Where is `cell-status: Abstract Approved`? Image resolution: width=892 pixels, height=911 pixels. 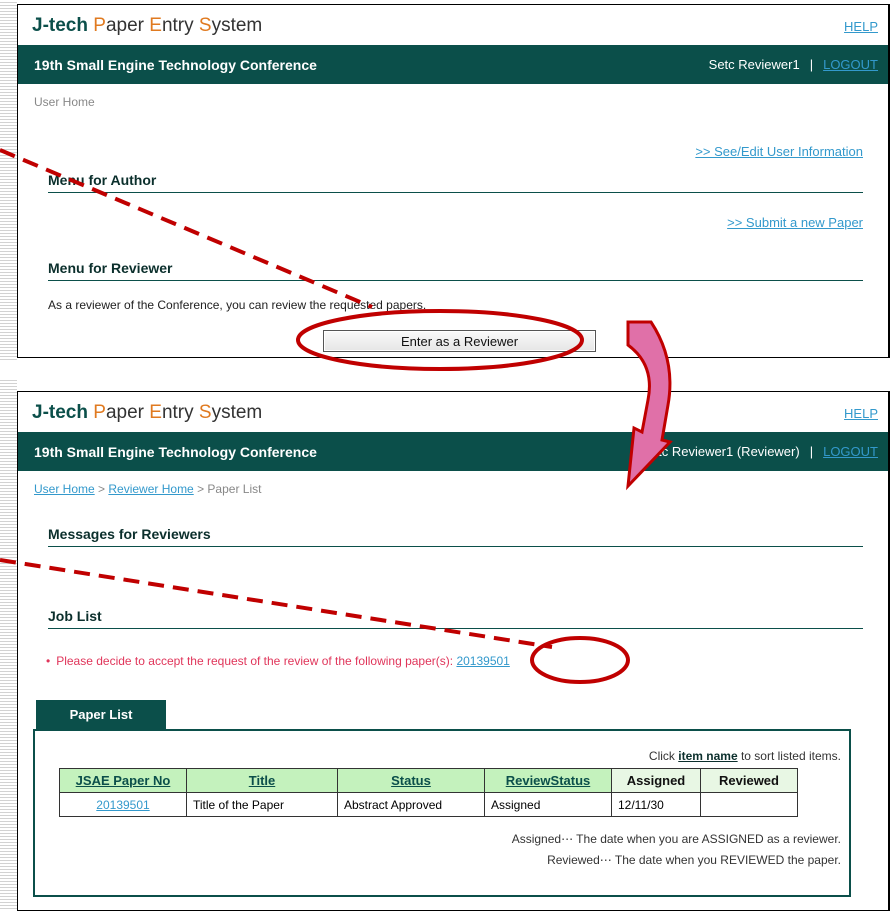 cell-status: Abstract Approved is located at coordinates (411, 804).